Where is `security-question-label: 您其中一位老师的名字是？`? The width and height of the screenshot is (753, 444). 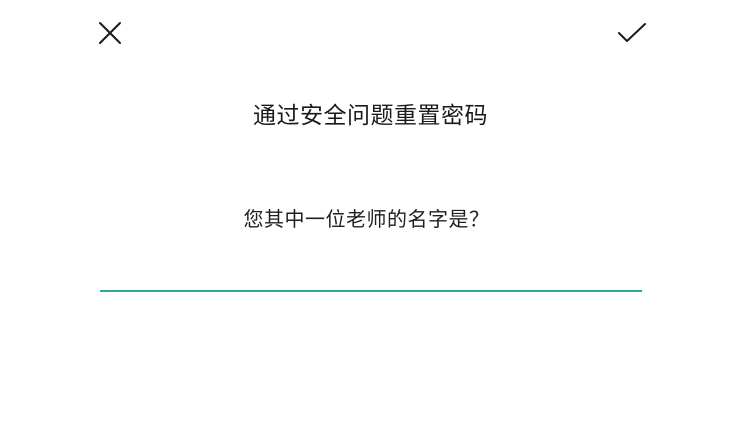
security-question-label: 您其中一位老师的名字是？ is located at coordinates (366, 219).